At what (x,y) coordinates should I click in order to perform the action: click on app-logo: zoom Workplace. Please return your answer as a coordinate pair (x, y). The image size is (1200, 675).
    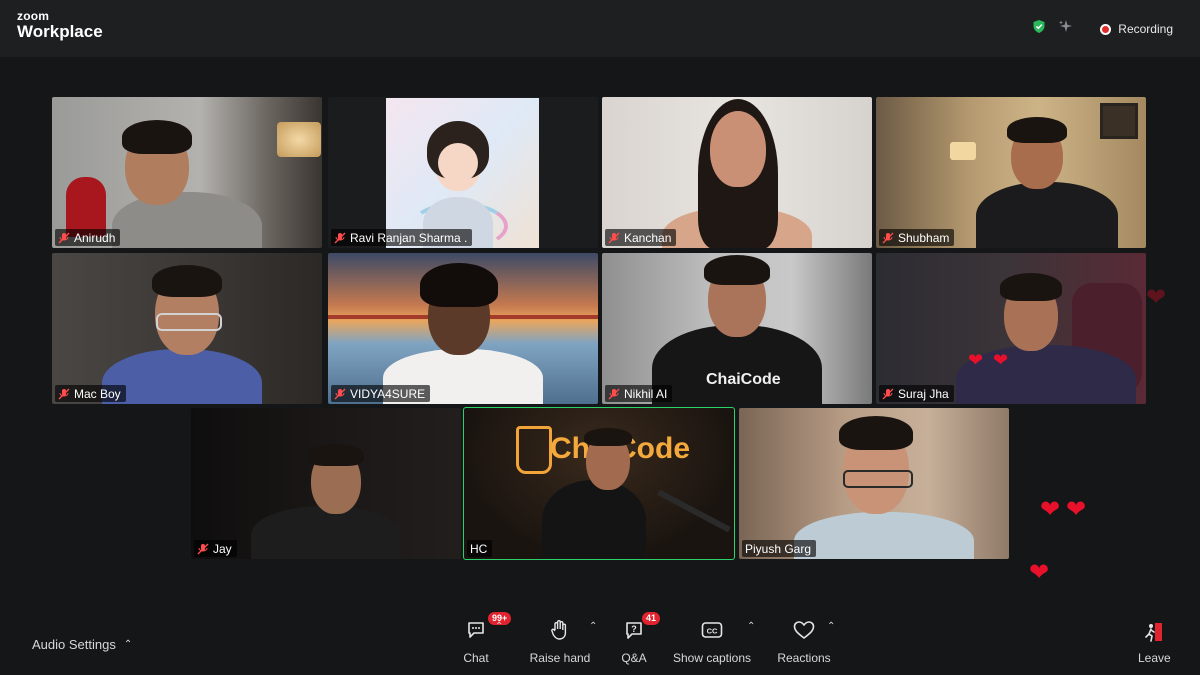
    Looking at the image, I should click on (60, 25).